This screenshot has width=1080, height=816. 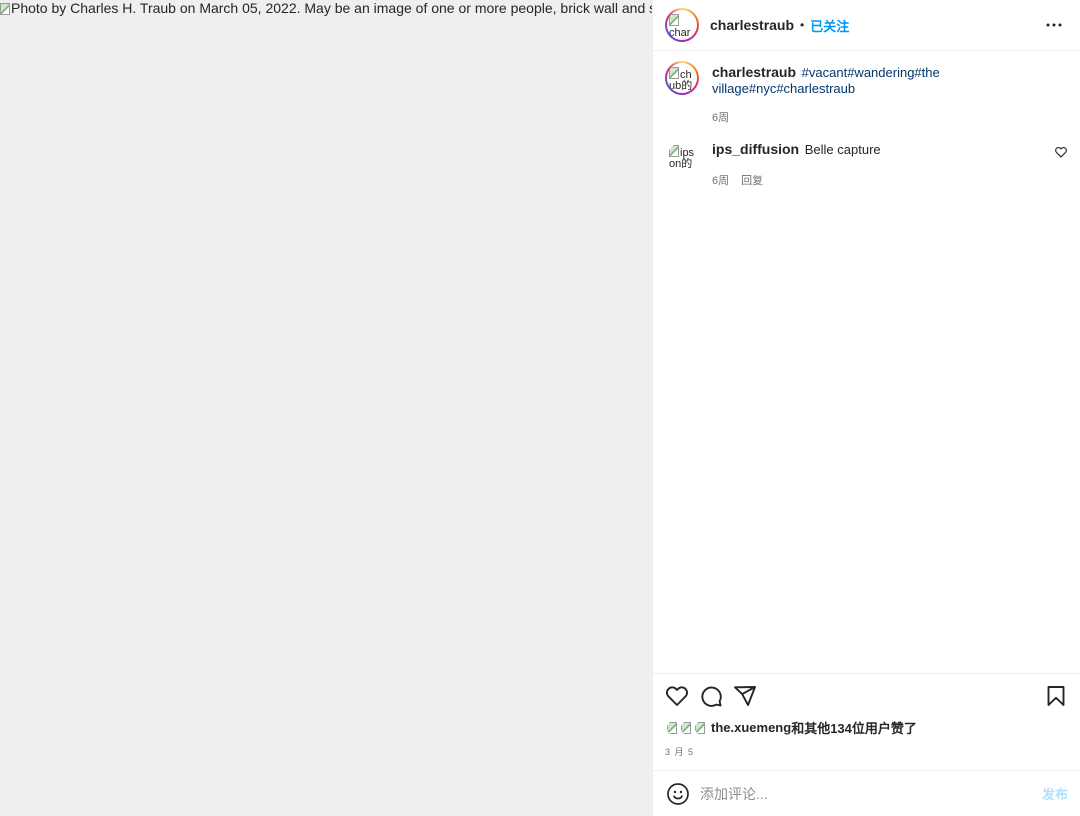 I want to click on follow-status-button: 已关注, so click(x=829, y=25).